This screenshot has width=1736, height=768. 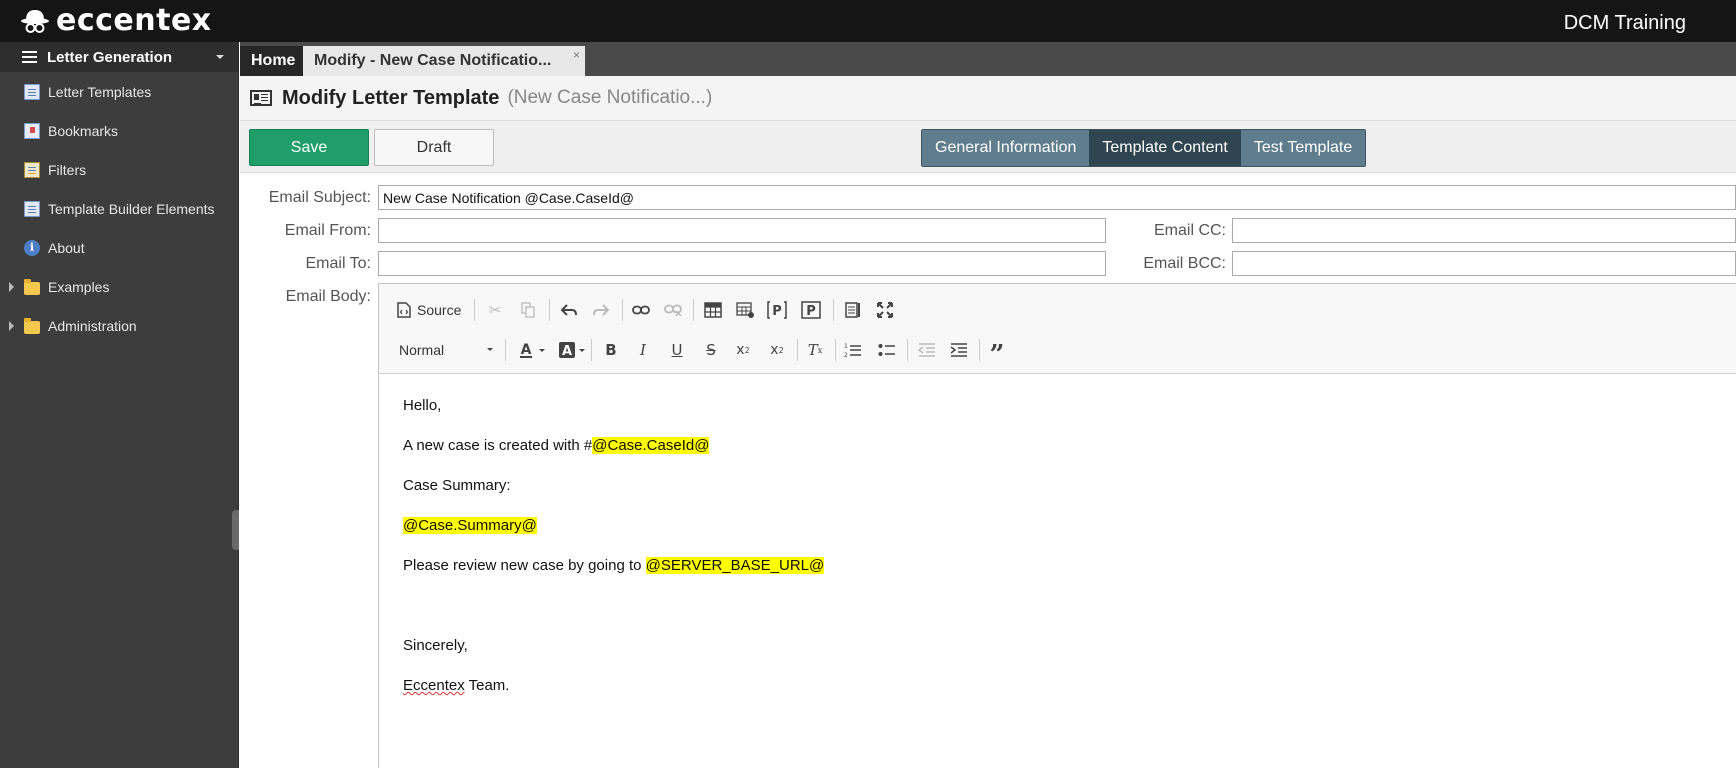 What do you see at coordinates (67, 169) in the screenshot?
I see `sidebar-item-label: Filters` at bounding box center [67, 169].